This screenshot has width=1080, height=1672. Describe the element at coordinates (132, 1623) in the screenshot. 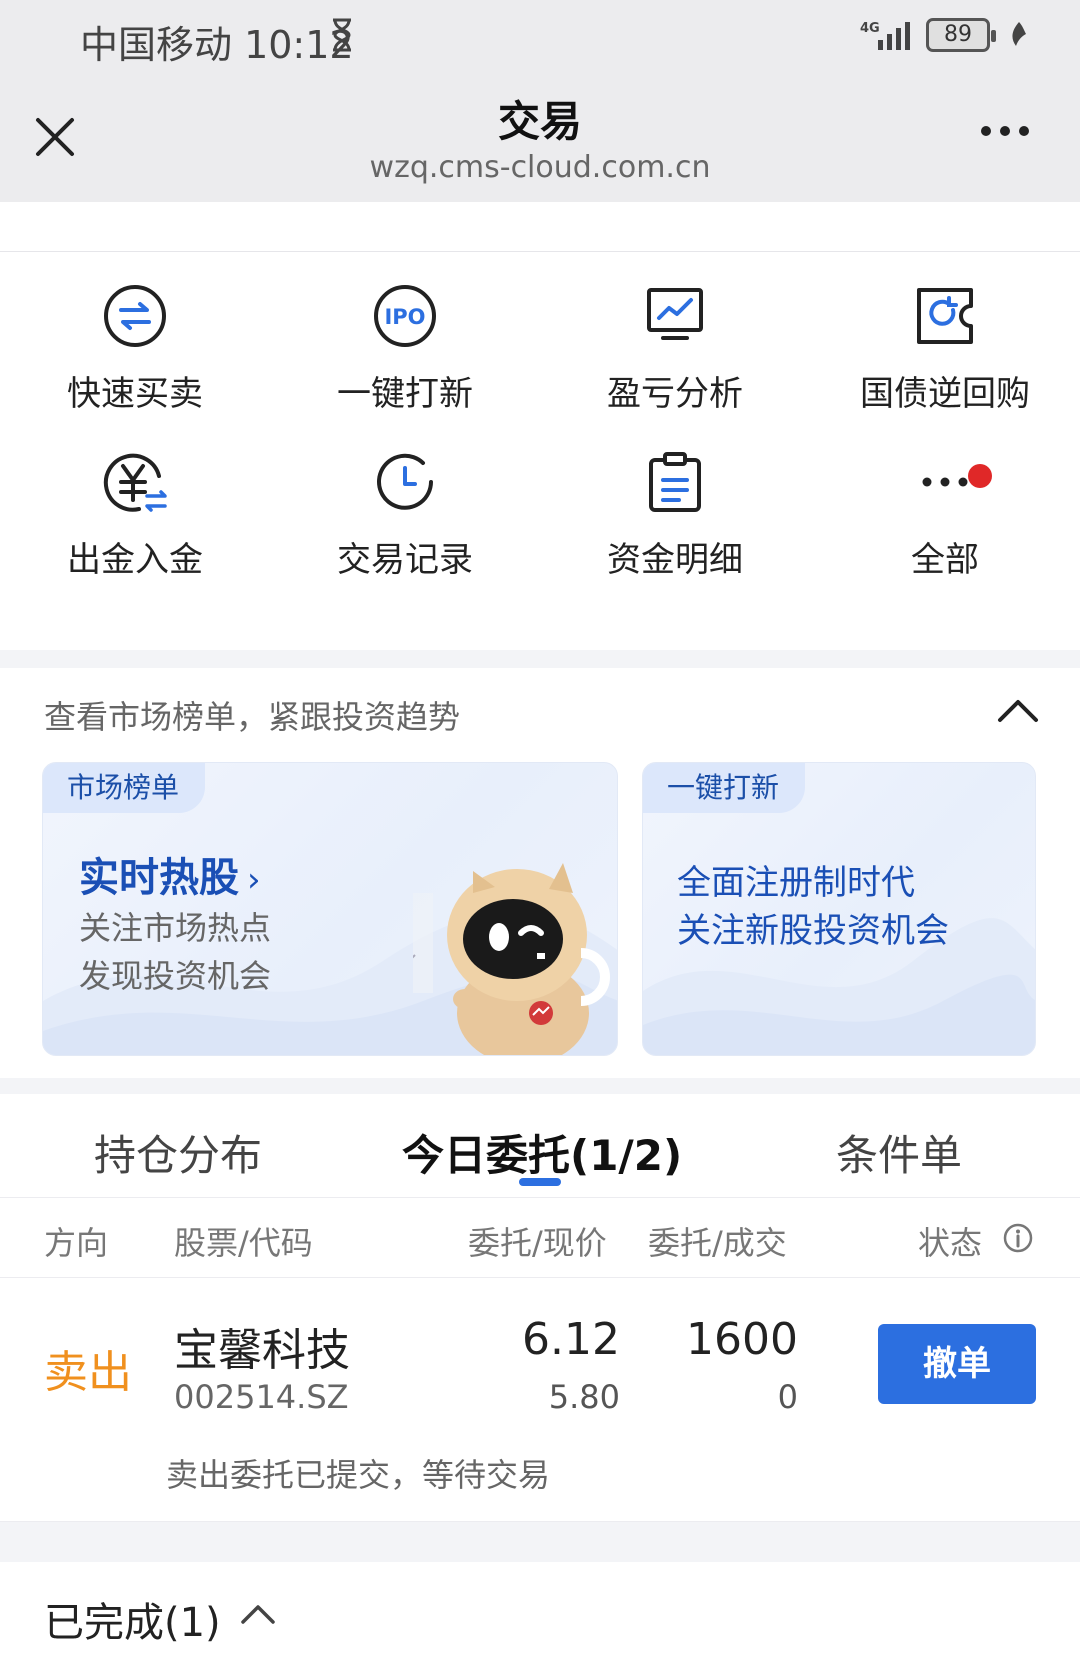

I see `completed-label: 已完成(1)` at that location.